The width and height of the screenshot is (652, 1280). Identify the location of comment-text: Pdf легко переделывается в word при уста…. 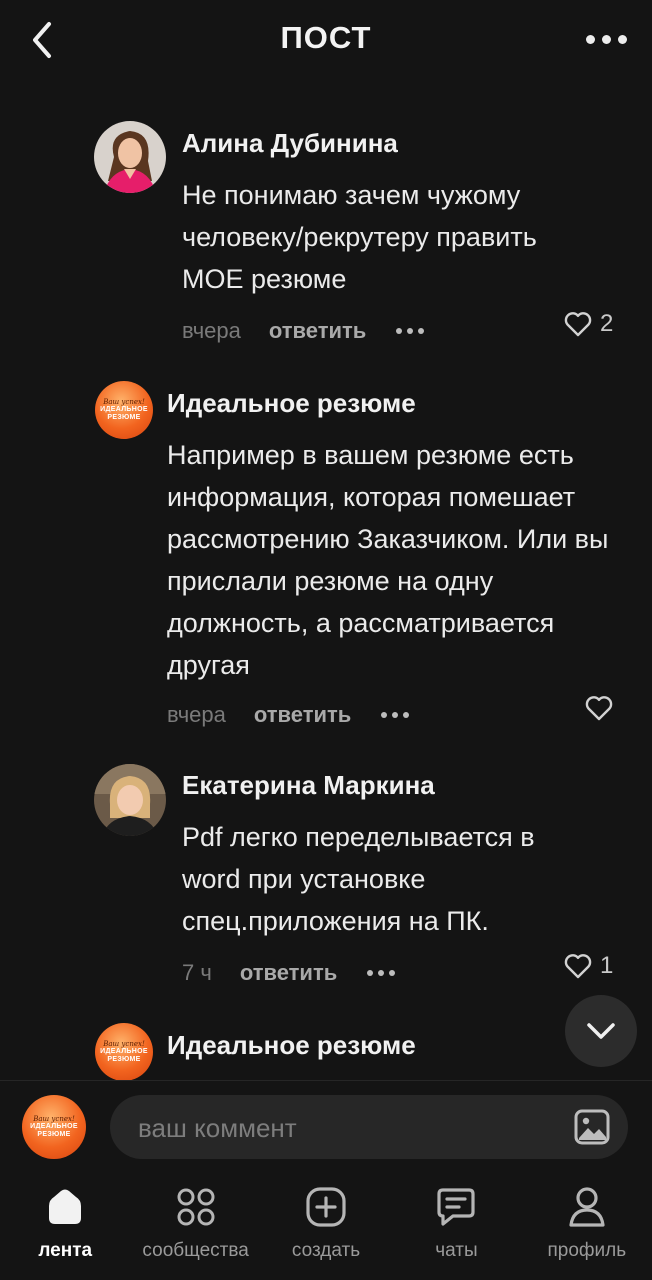
(358, 879).